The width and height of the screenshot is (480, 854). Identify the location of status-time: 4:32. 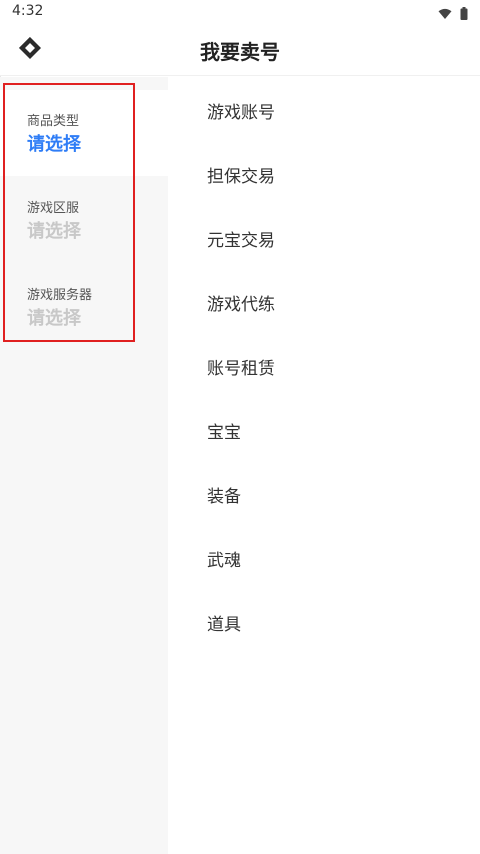
(28, 11).